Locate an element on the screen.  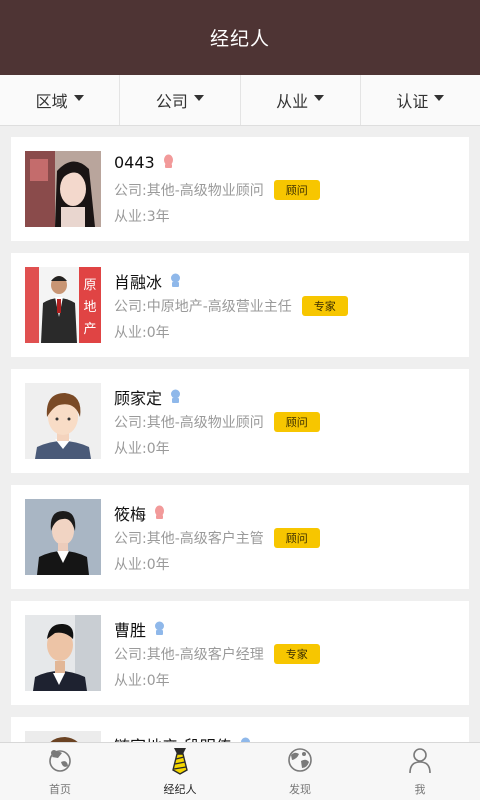
filter-company-label: 公司 is located at coordinates (171, 101).